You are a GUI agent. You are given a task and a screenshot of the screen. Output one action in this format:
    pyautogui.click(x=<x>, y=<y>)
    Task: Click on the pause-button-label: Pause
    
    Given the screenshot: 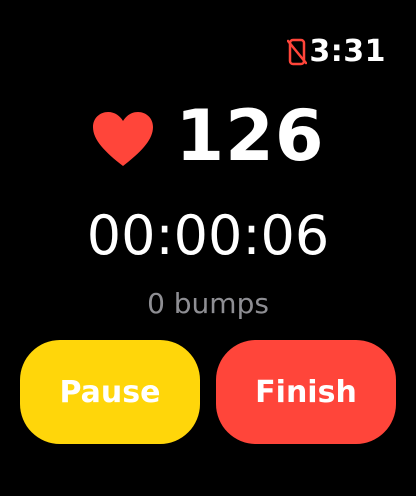 What is the action you would take?
    pyautogui.click(x=110, y=392)
    